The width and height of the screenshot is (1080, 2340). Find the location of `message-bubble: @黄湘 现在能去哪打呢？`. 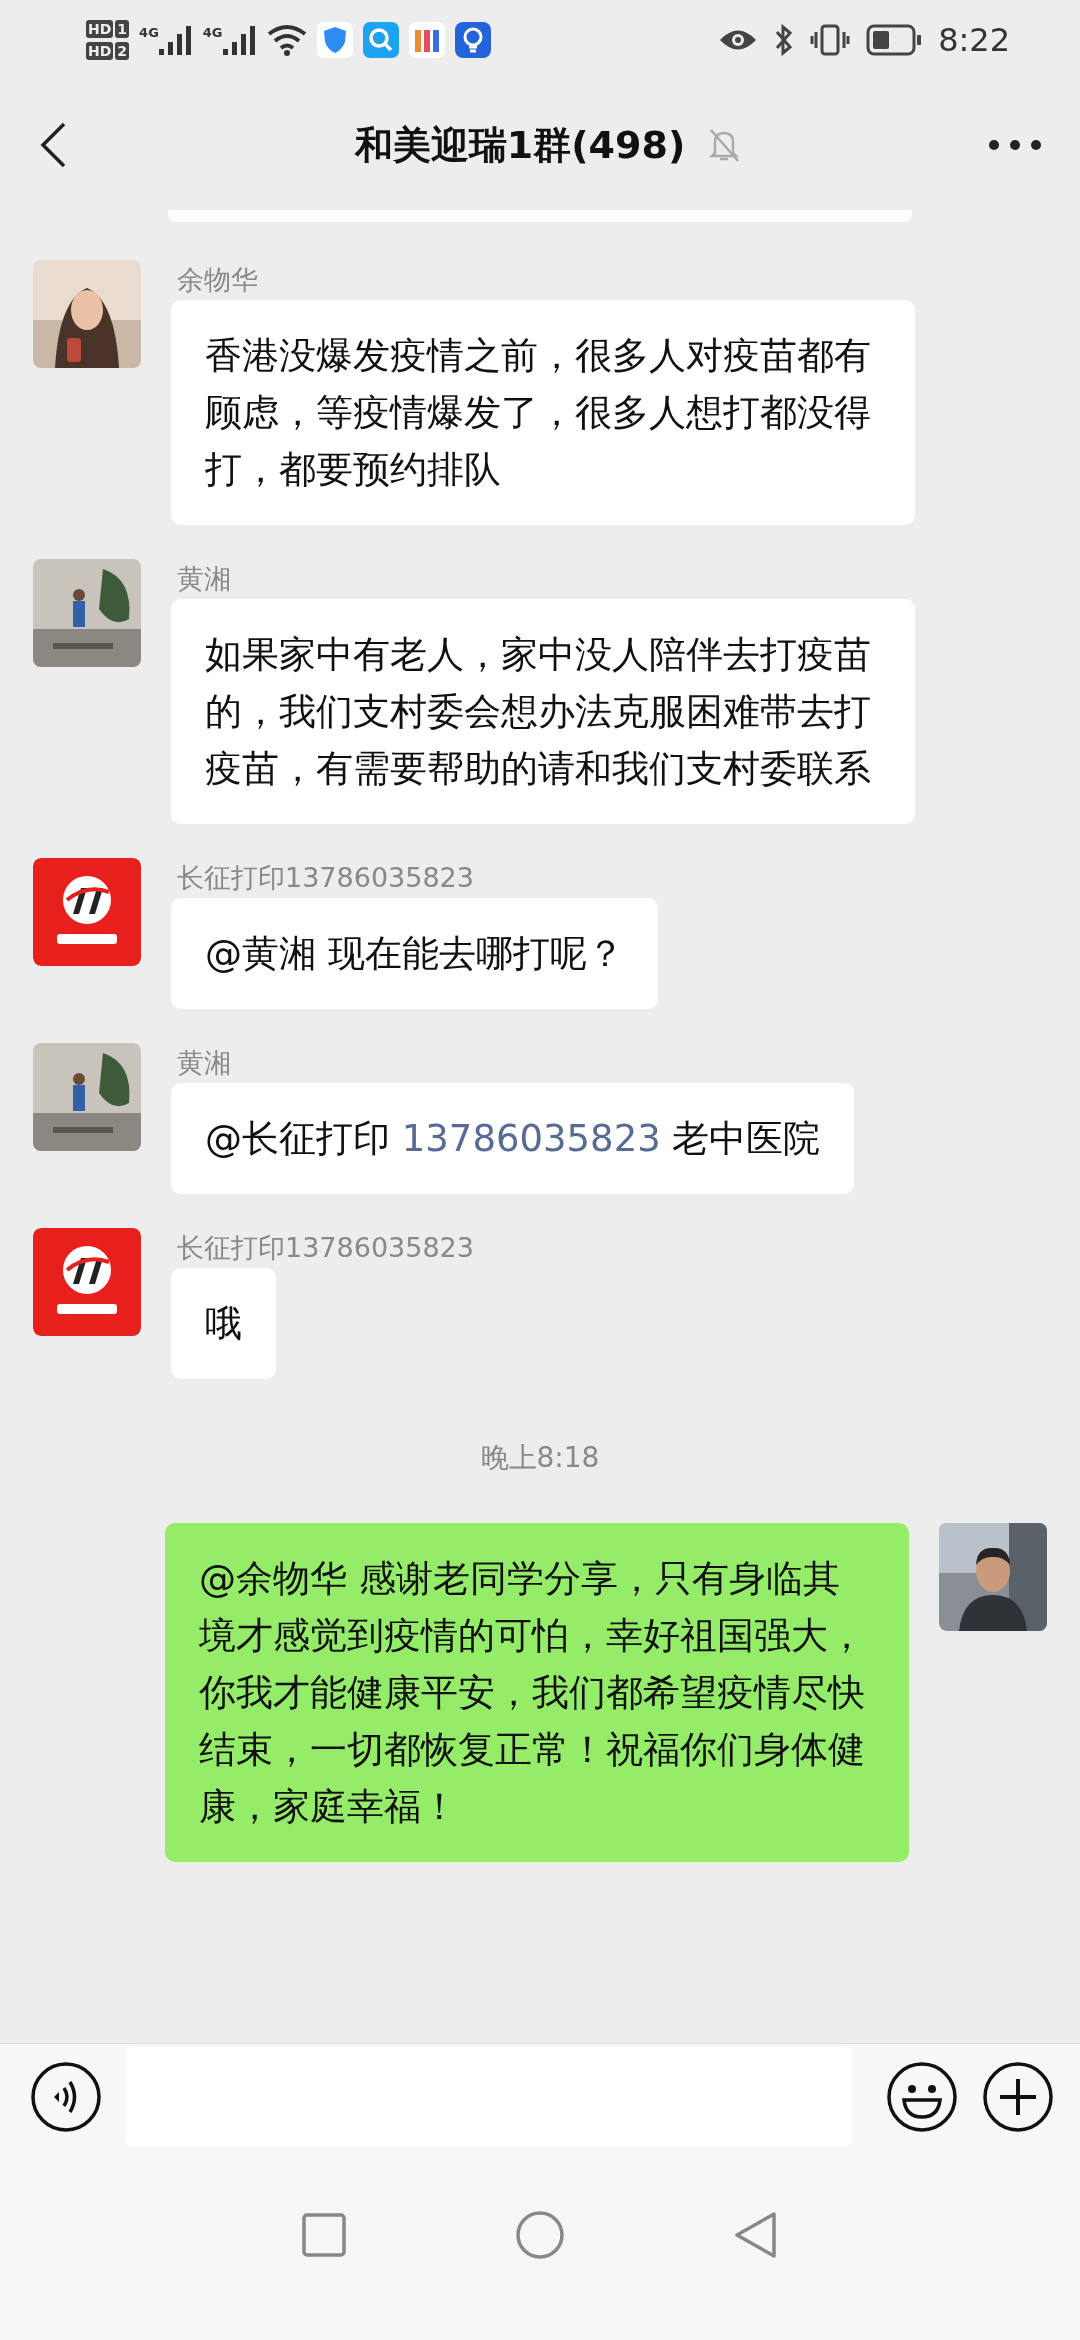

message-bubble: @黄湘 现在能去哪打呢？ is located at coordinates (414, 953).